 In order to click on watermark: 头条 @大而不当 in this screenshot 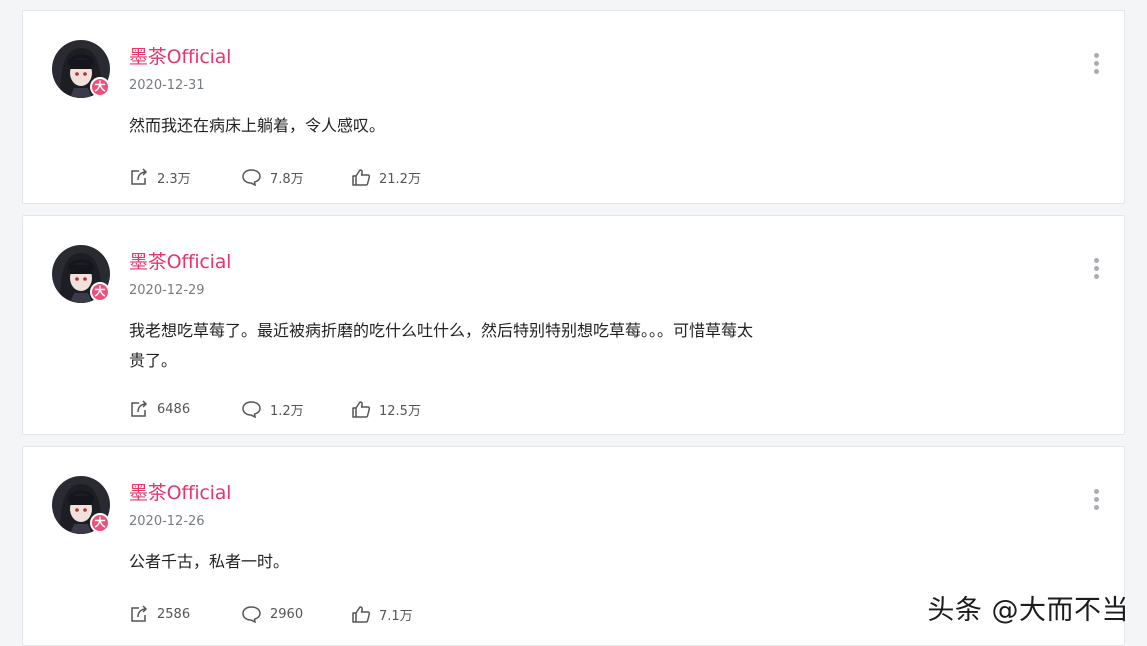, I will do `click(1028, 610)`.